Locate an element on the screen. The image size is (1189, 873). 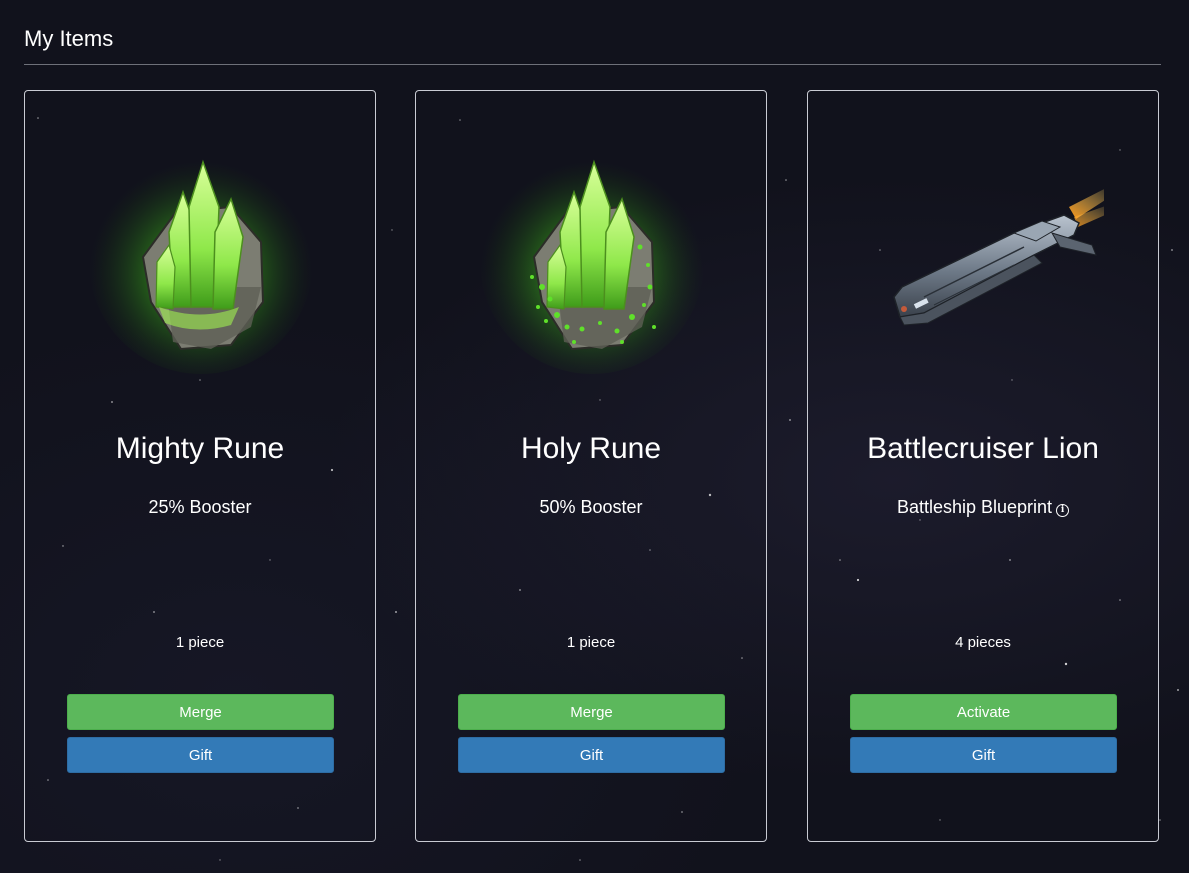
item-subtitle: 25% Booster is located at coordinates (200, 507).